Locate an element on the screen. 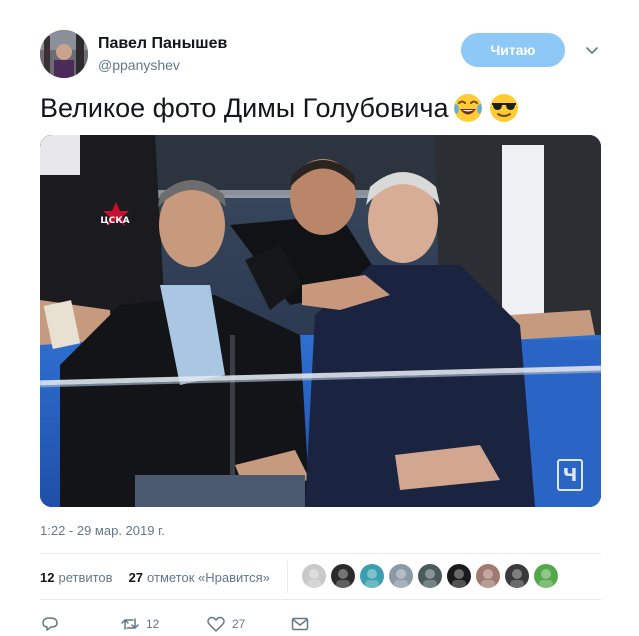 Image resolution: width=639 pixels, height=636 pixels. likes-stat: 27 отметок «Нравится» is located at coordinates (199, 577).